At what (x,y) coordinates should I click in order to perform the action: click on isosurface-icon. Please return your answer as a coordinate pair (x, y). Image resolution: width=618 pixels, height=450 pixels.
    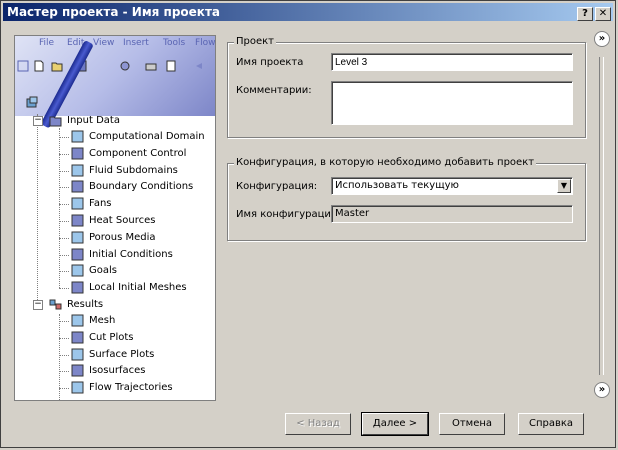
    Looking at the image, I should click on (77, 370).